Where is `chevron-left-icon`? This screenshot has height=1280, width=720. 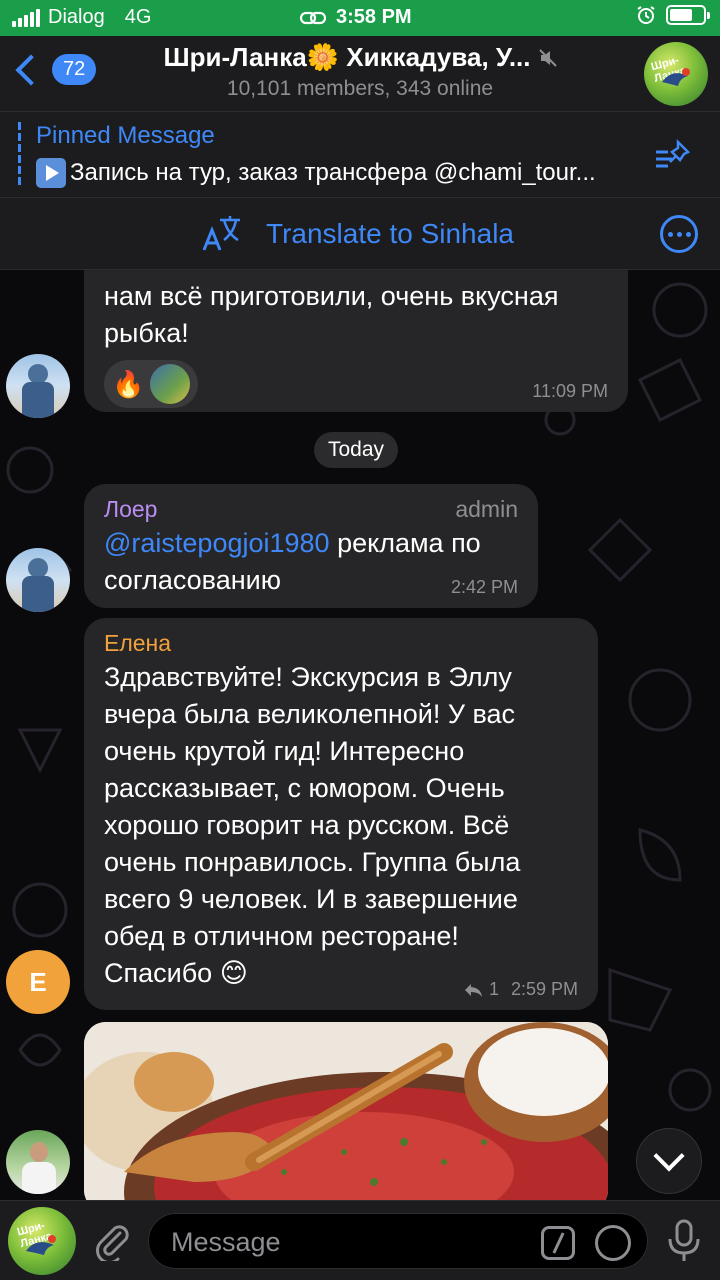
chevron-left-icon is located at coordinates (31, 69).